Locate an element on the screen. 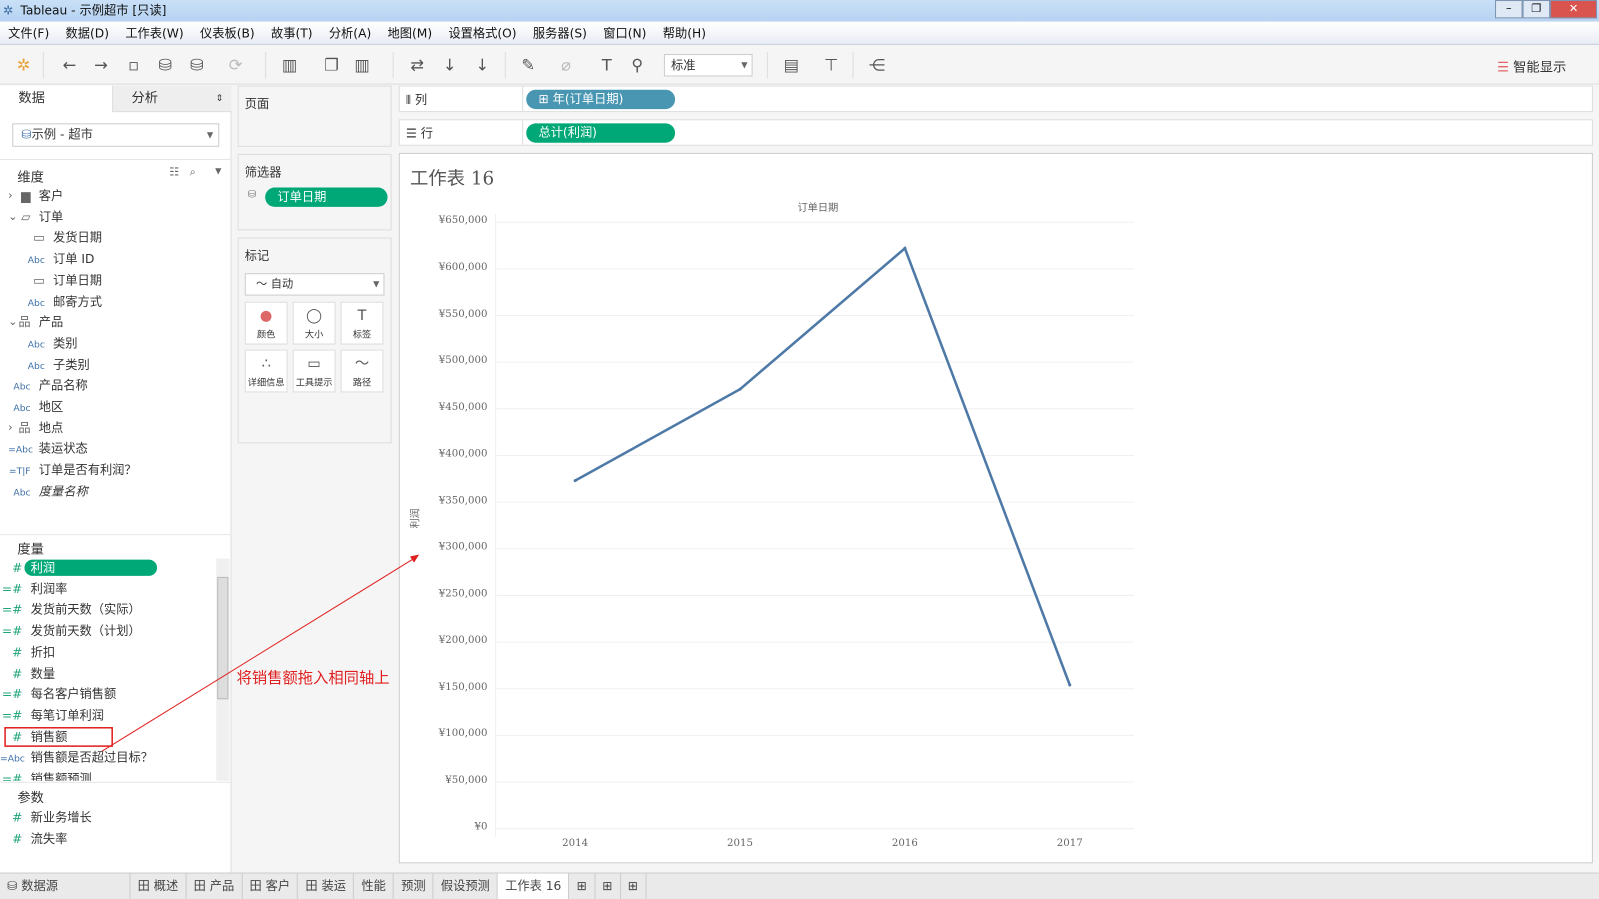 The width and height of the screenshot is (1599, 899). sheet-tab: 田 客户 is located at coordinates (270, 886).